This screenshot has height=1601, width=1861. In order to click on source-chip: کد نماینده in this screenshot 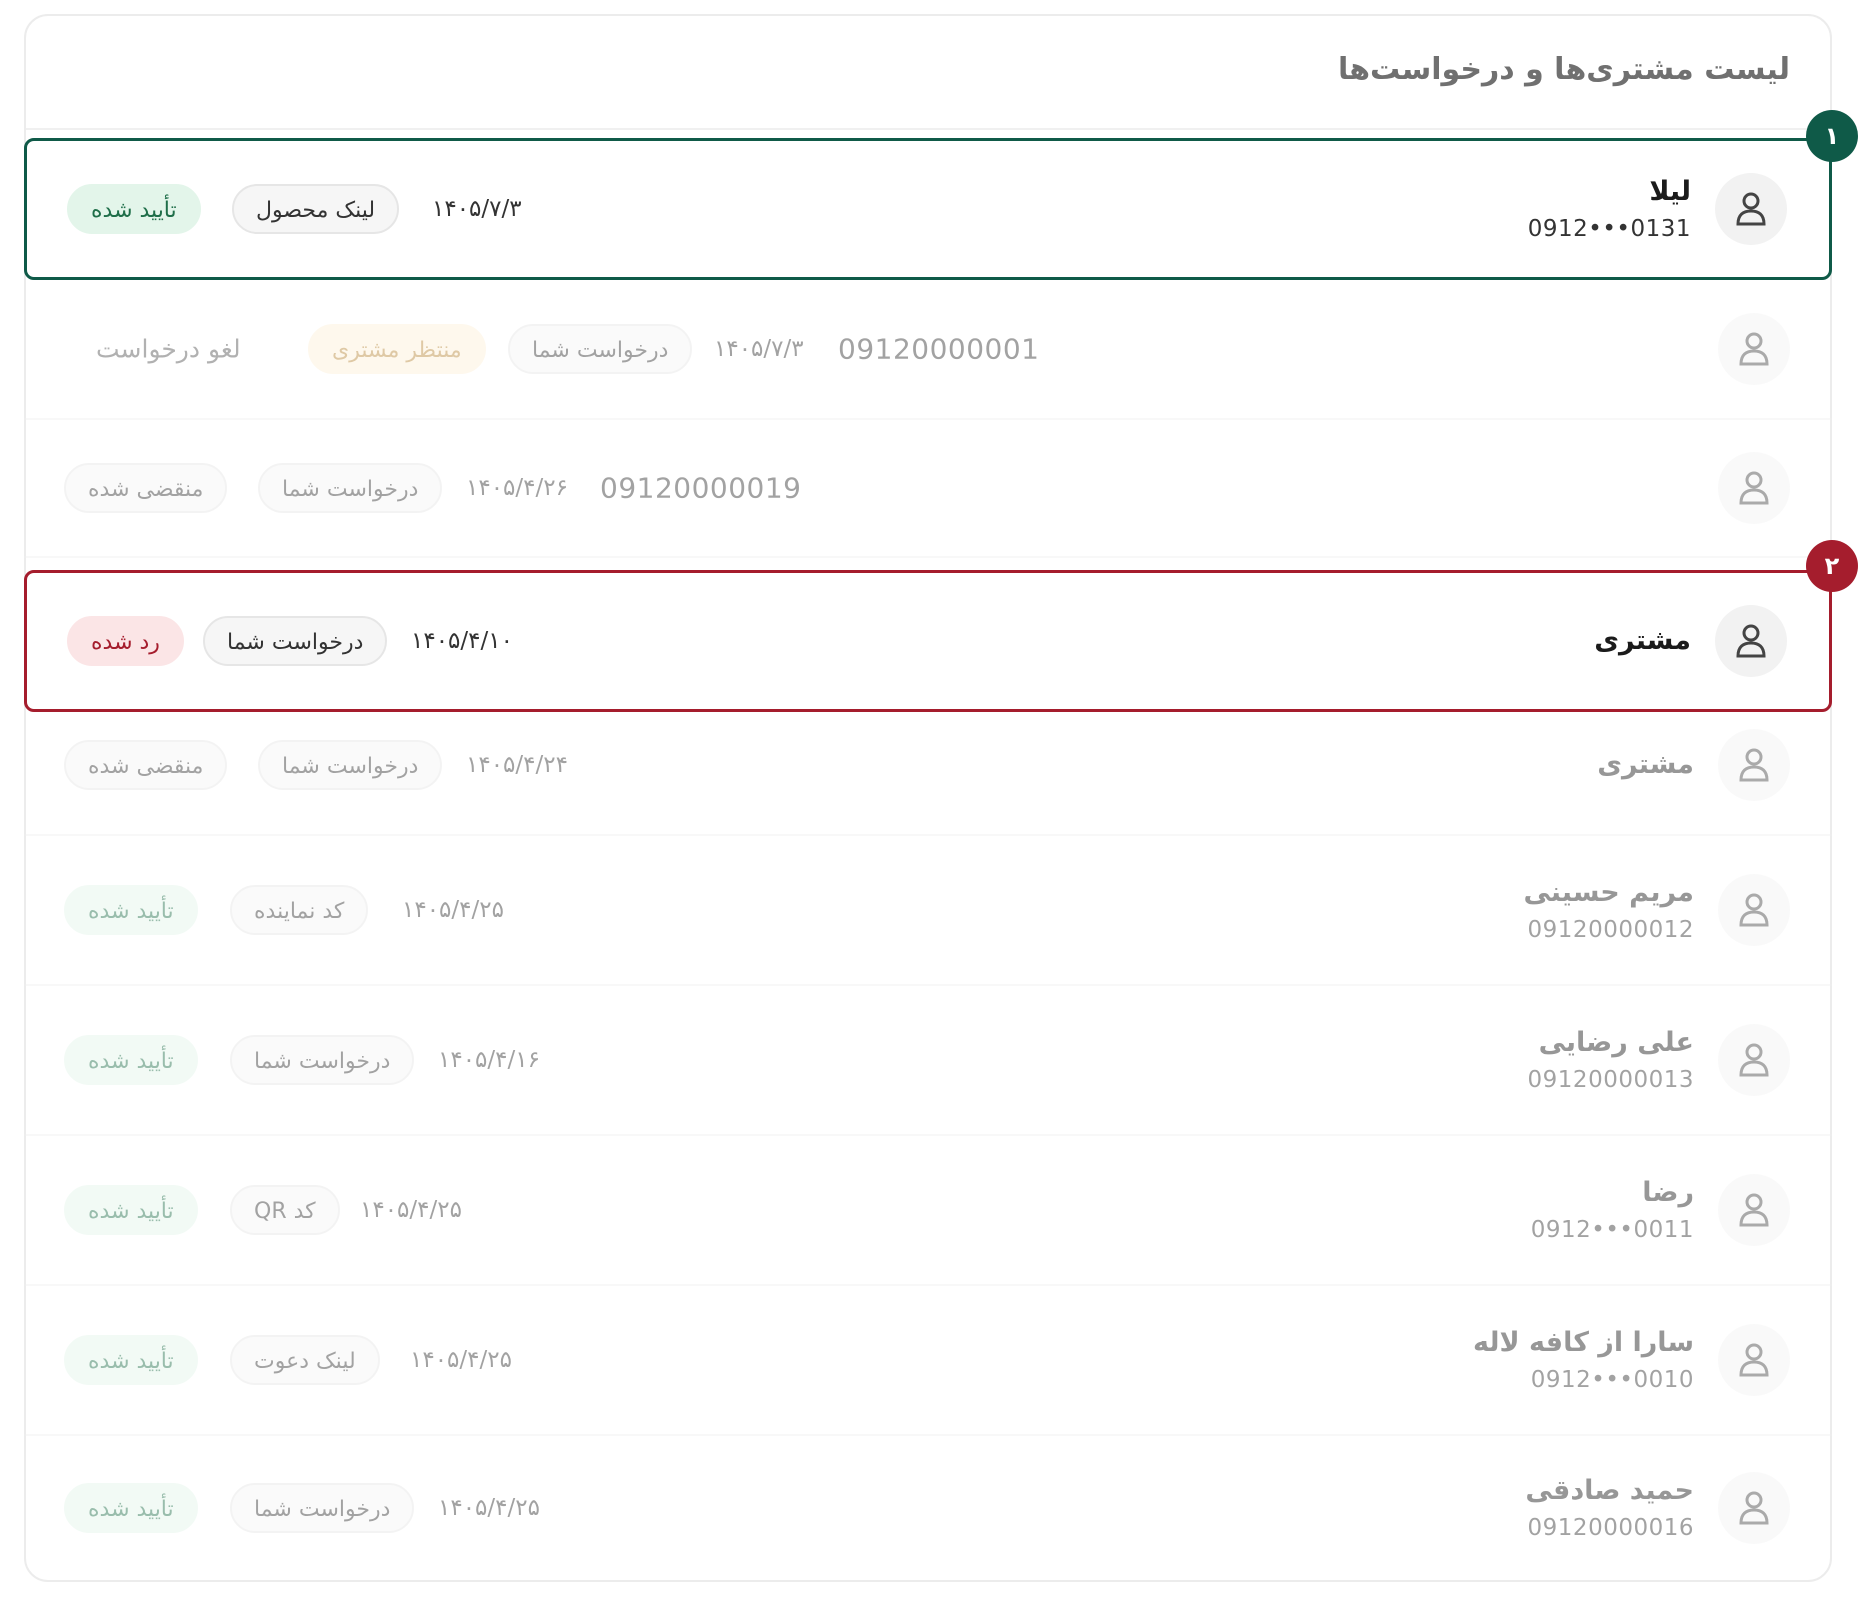, I will do `click(299, 910)`.